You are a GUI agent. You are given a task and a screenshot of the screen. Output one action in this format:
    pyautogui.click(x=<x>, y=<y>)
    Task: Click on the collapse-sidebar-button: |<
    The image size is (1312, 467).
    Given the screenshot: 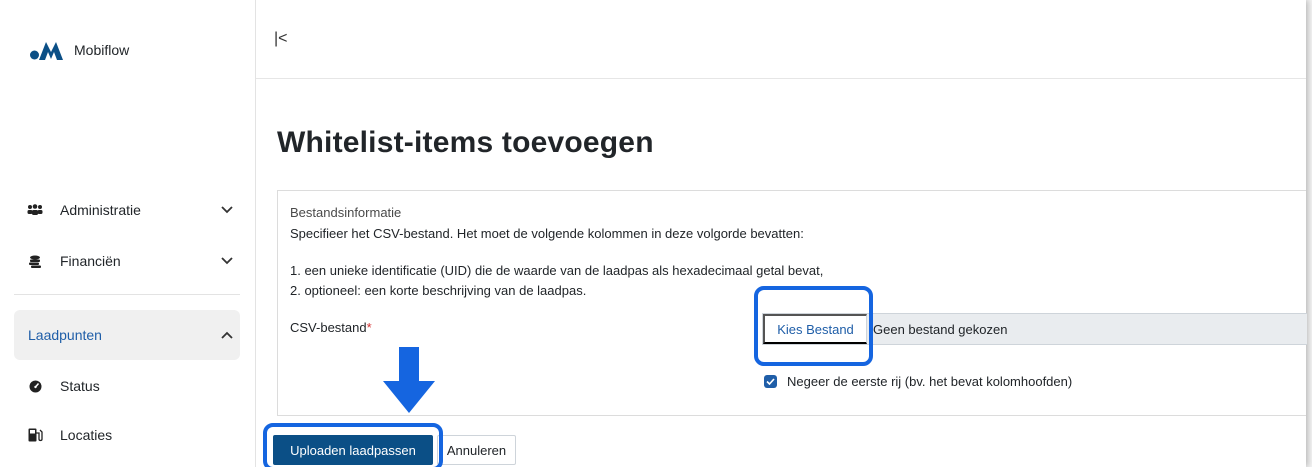 What is the action you would take?
    pyautogui.click(x=281, y=39)
    